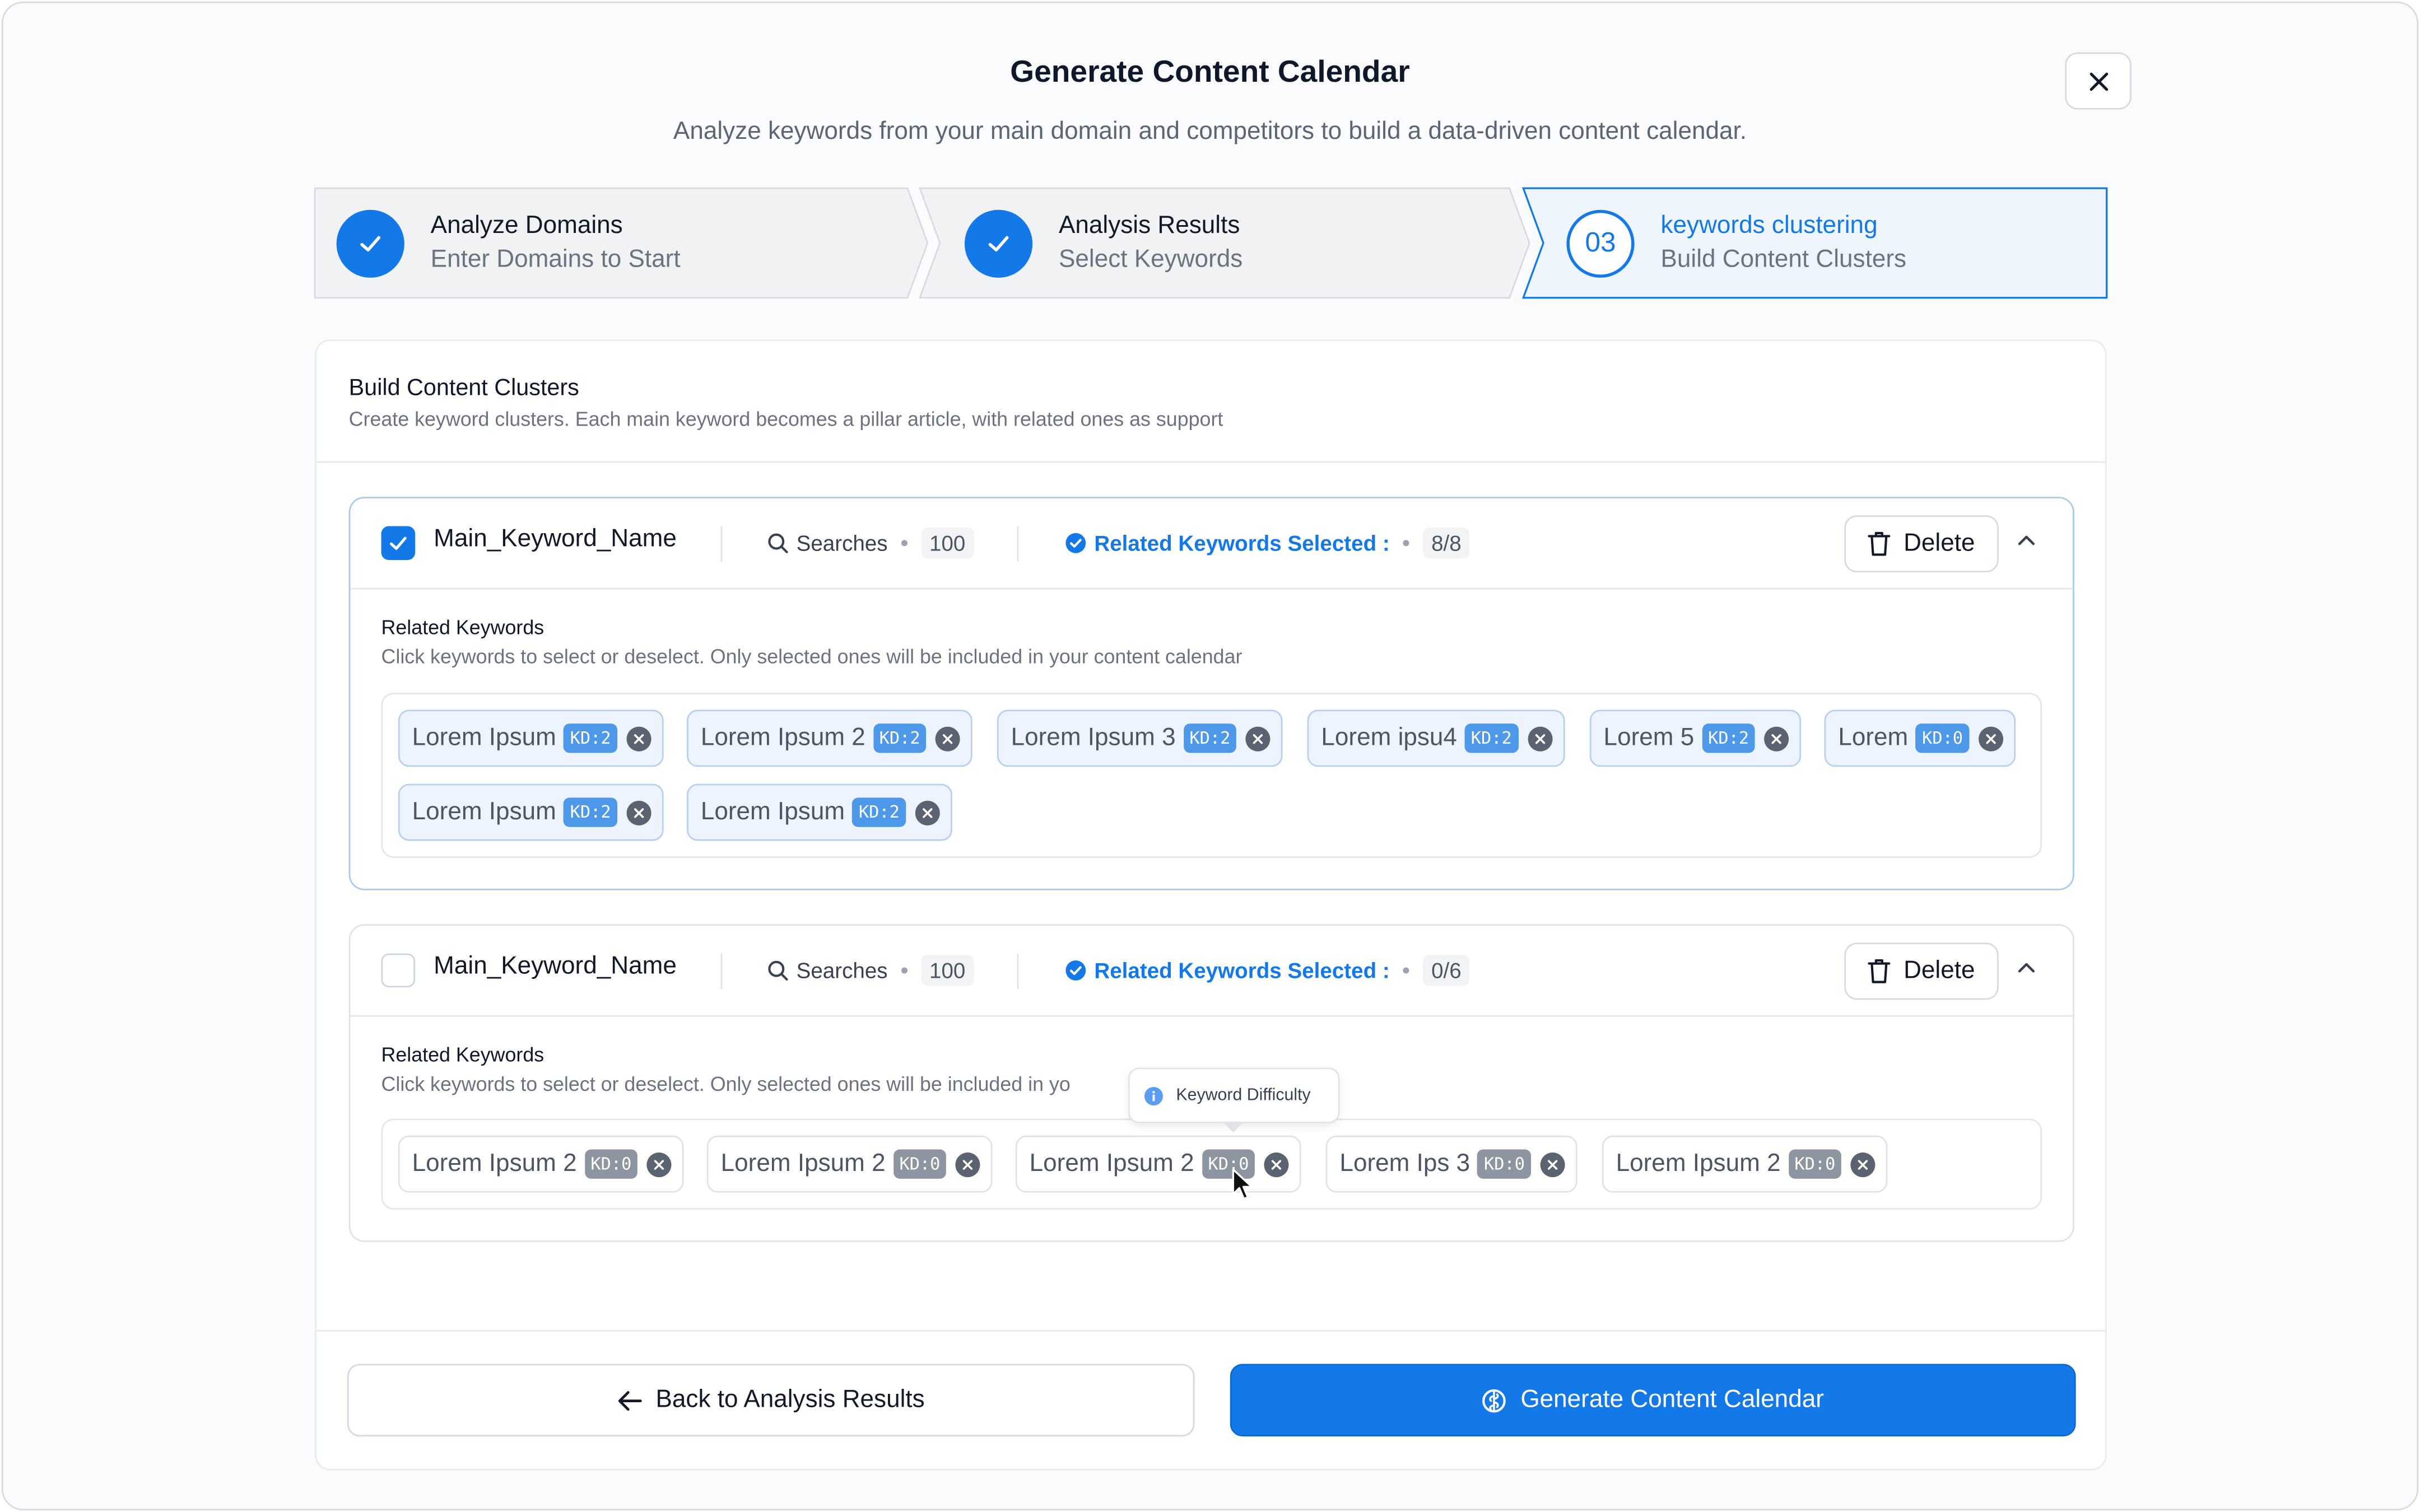 The image size is (2420, 1512). What do you see at coordinates (830, 739) in the screenshot?
I see `keyword-chip: Lorem Ipsum 2 KD:2` at bounding box center [830, 739].